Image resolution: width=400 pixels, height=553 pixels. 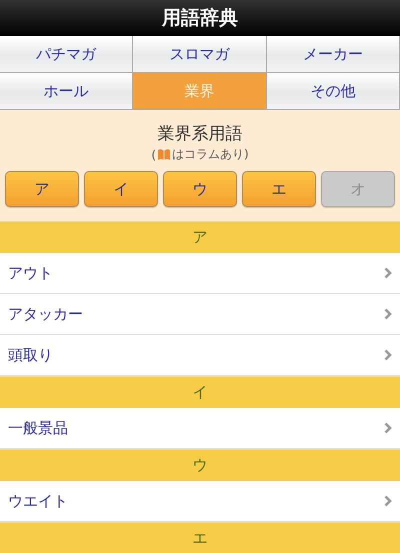 I want to click on term-label: アタッカー, so click(x=45, y=314).